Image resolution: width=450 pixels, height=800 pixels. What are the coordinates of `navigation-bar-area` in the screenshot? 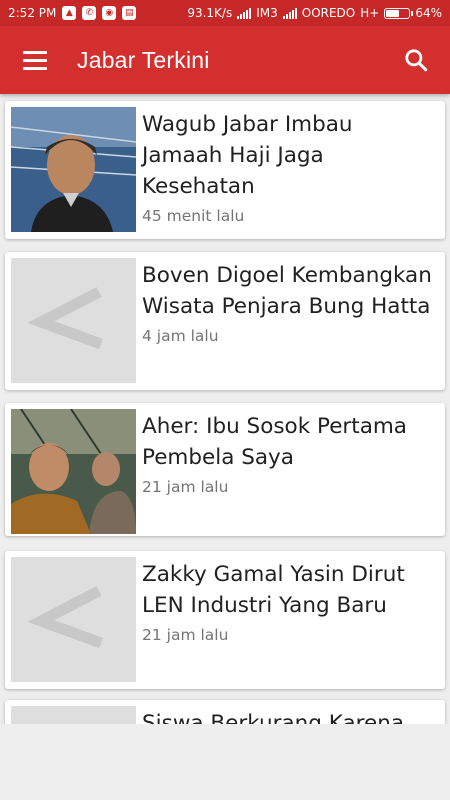 It's located at (225, 762).